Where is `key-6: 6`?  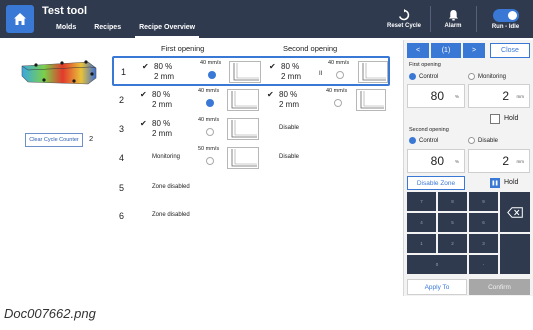
key-6: 6 is located at coordinates (483, 222).